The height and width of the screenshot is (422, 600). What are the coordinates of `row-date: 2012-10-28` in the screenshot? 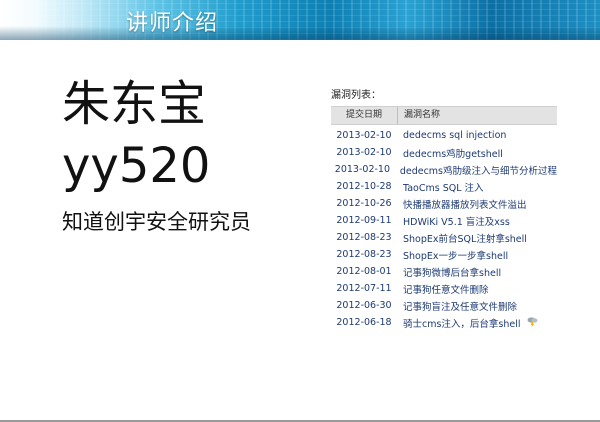 It's located at (364, 186).